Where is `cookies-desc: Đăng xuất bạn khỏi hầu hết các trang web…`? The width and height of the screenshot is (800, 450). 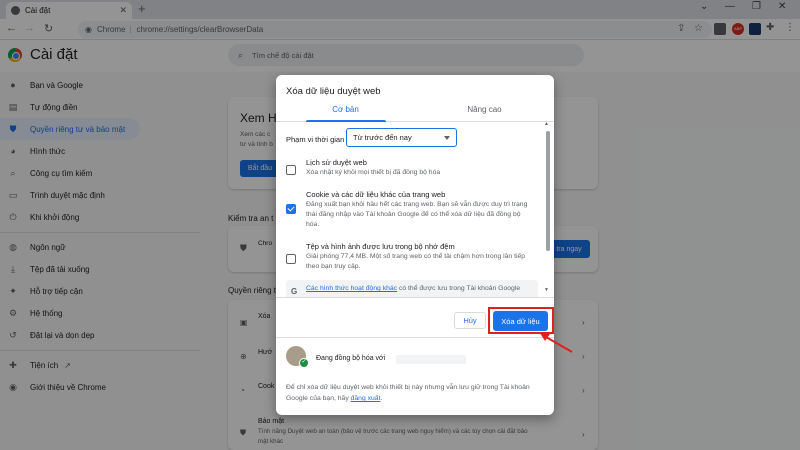 cookies-desc: Đăng xuất bạn khỏi hầu hết các trang web… is located at coordinates (417, 214).